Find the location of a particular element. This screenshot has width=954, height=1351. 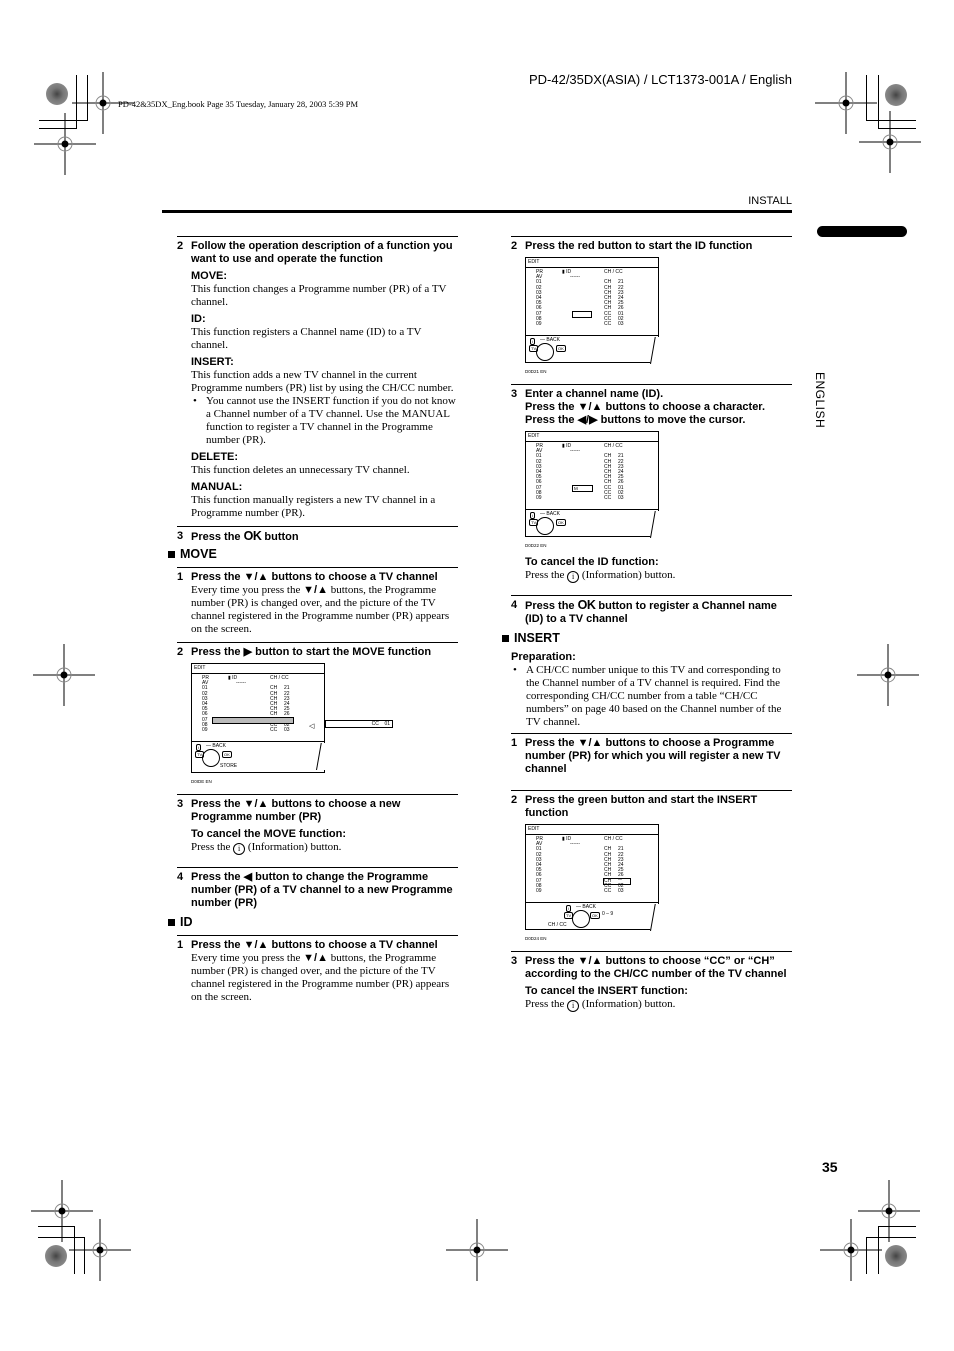

osd-store-label: STORE is located at coordinates (229, 766).